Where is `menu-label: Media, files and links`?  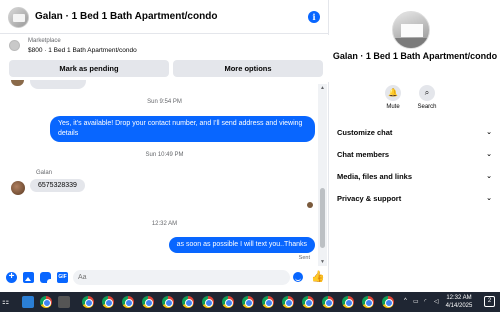 menu-label: Media, files and links is located at coordinates (375, 176).